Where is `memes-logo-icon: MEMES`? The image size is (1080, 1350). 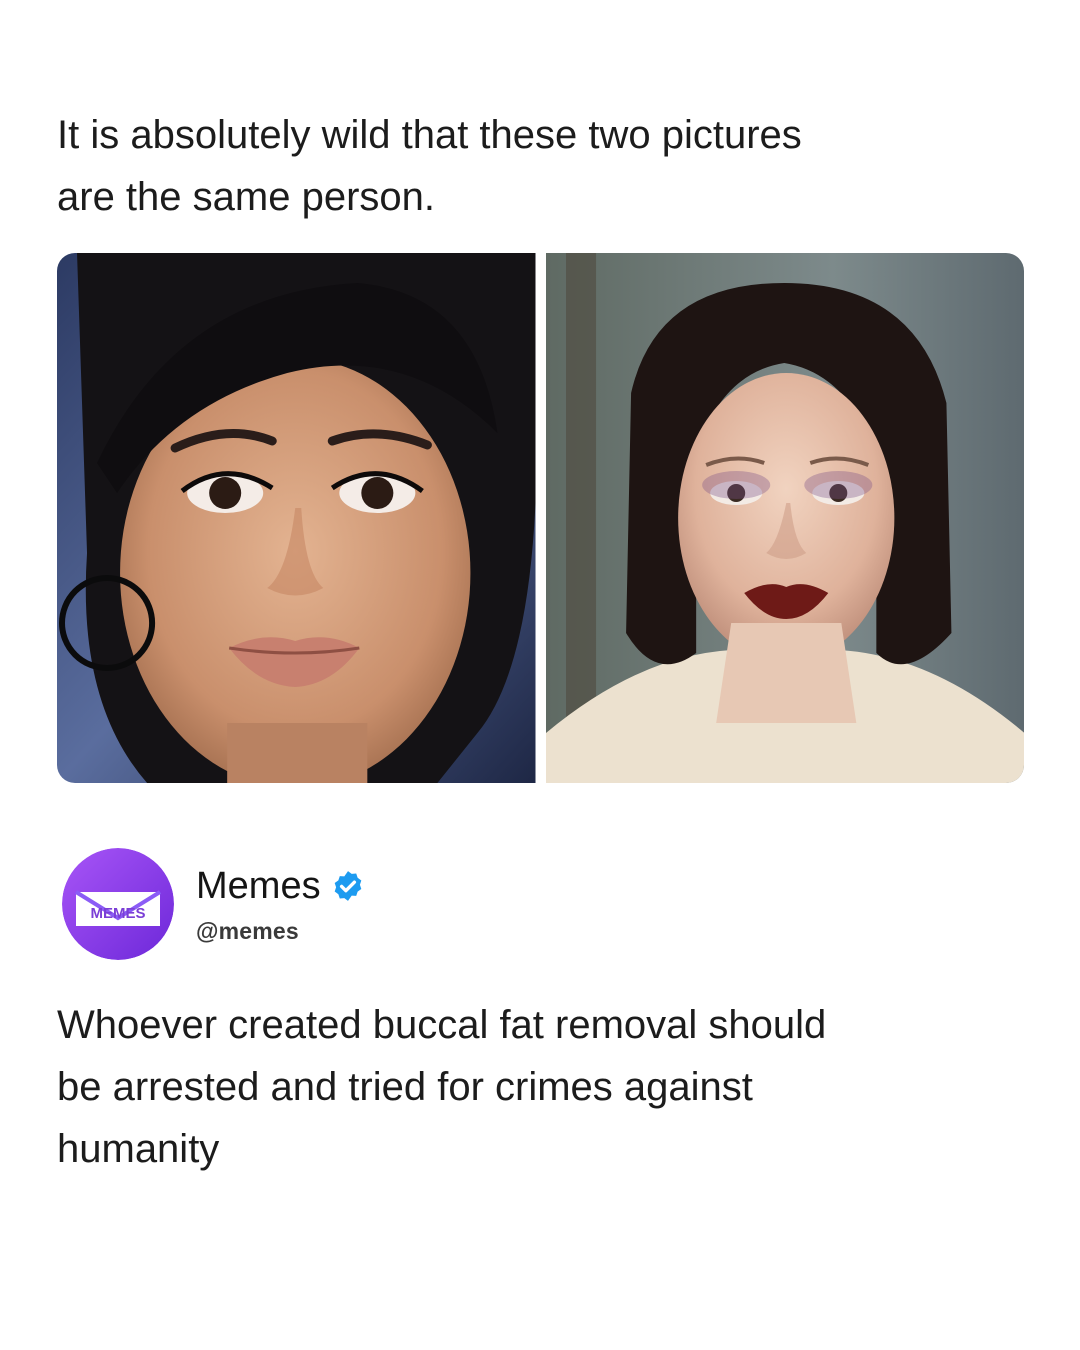
memes-logo-icon: MEMES is located at coordinates (118, 904).